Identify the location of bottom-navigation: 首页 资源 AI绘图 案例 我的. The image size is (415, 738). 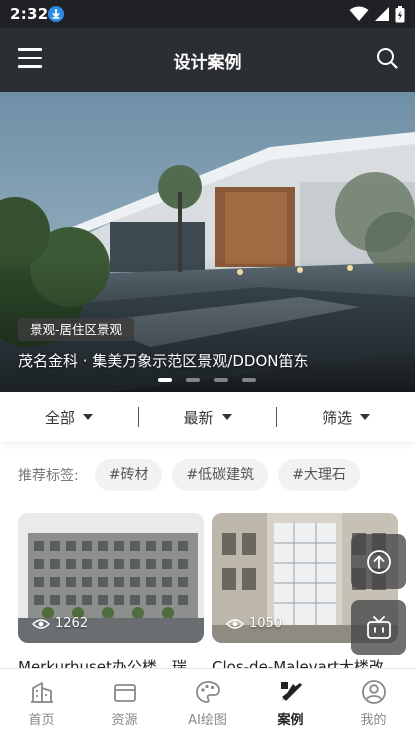
(207, 703).